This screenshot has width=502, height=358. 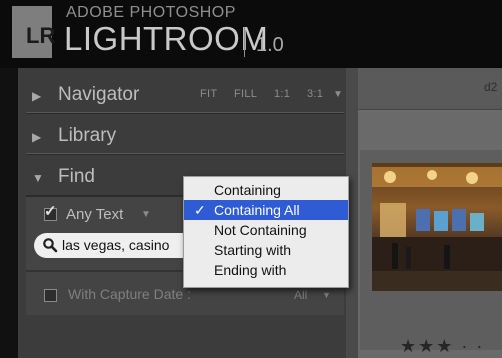 What do you see at coordinates (437, 227) in the screenshot?
I see `thumbnail-photo` at bounding box center [437, 227].